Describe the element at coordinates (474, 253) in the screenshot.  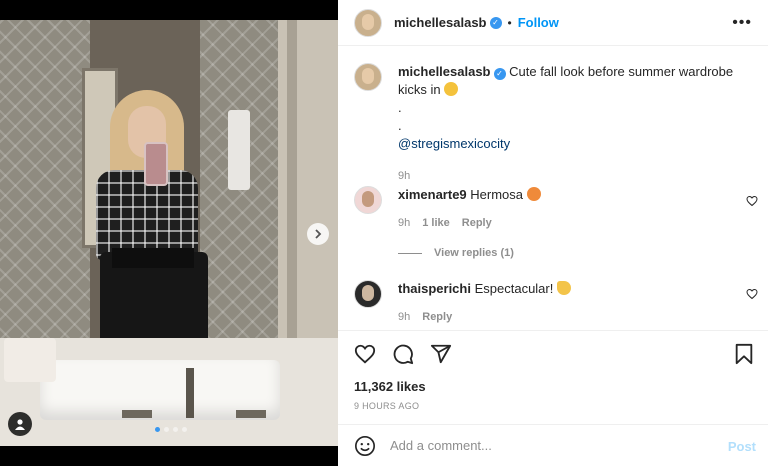
I see `view-replies-label: View replies (1)` at that location.